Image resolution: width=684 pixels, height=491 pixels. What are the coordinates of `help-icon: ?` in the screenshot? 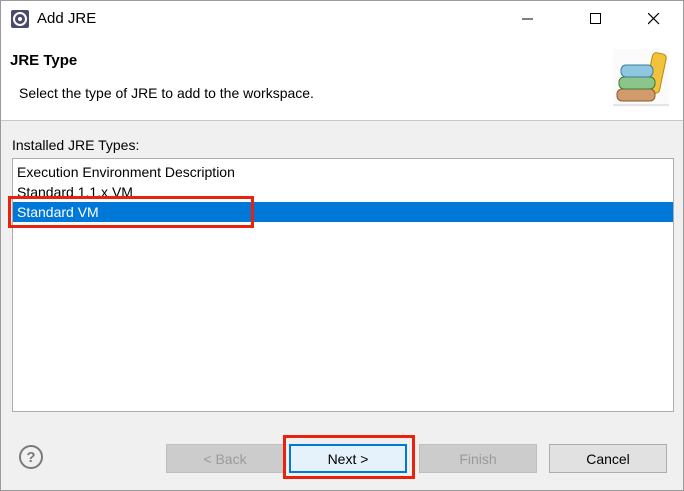 It's located at (31, 457).